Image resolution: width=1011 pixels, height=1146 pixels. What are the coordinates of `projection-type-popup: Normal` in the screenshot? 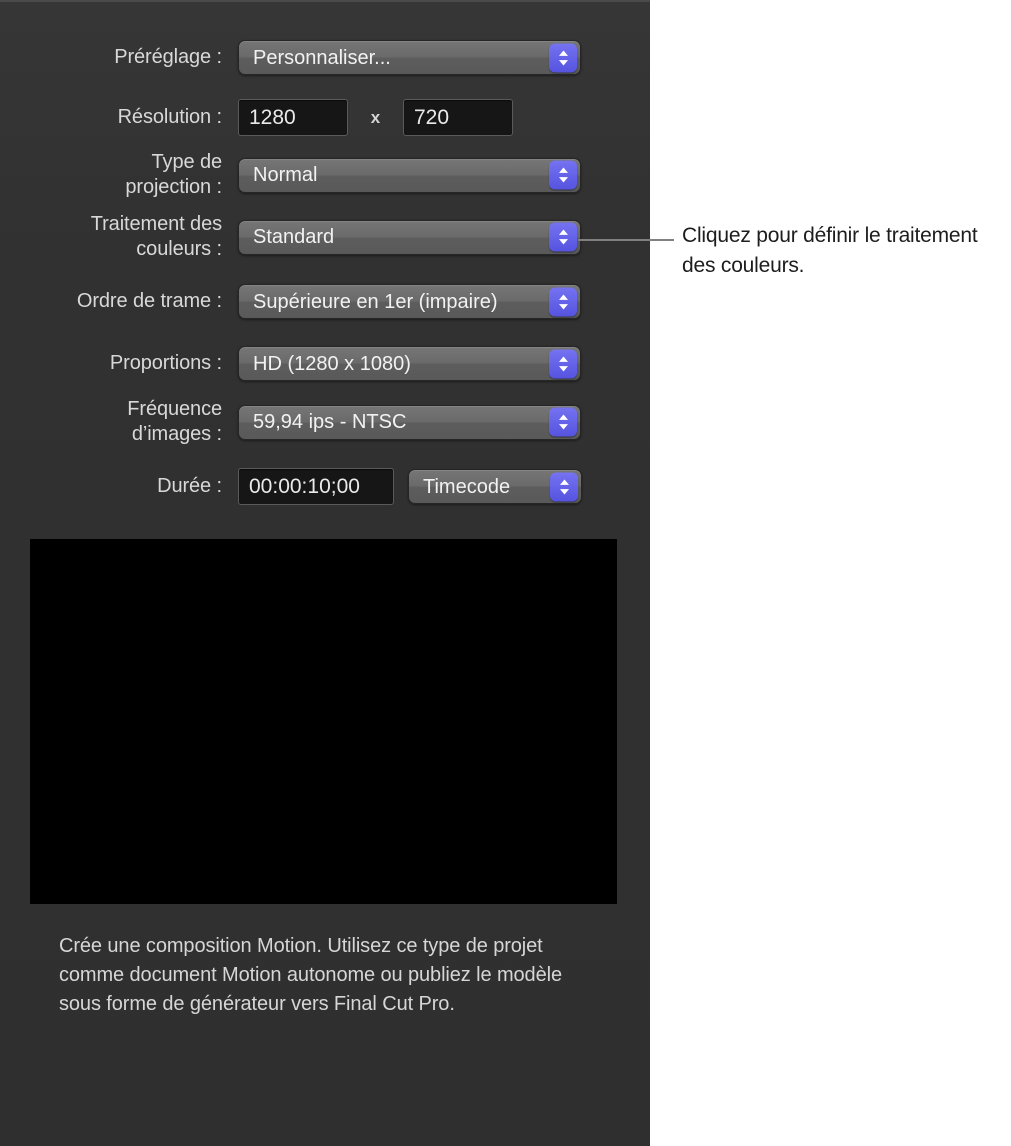 It's located at (409, 175).